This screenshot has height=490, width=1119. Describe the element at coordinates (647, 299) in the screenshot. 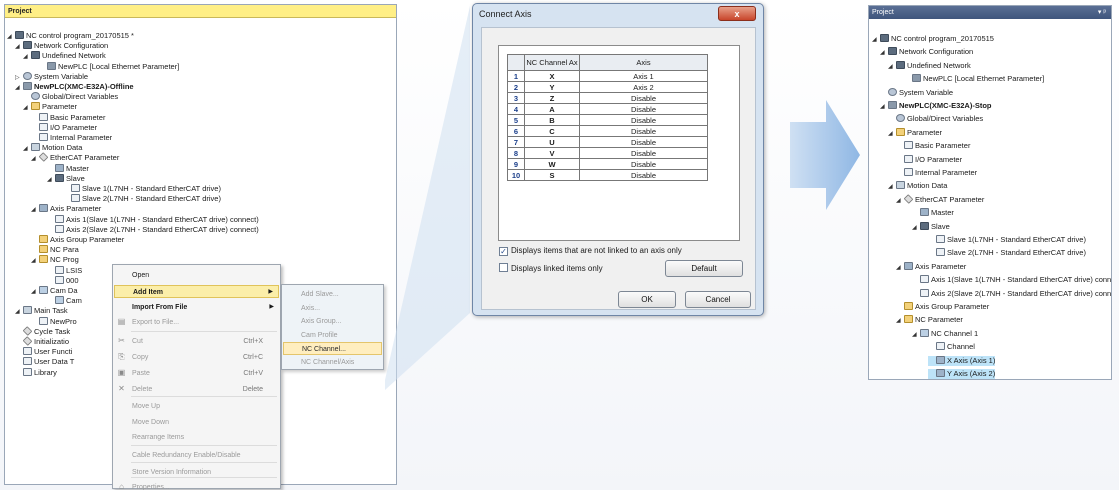

I see `ok-button: OK` at that location.